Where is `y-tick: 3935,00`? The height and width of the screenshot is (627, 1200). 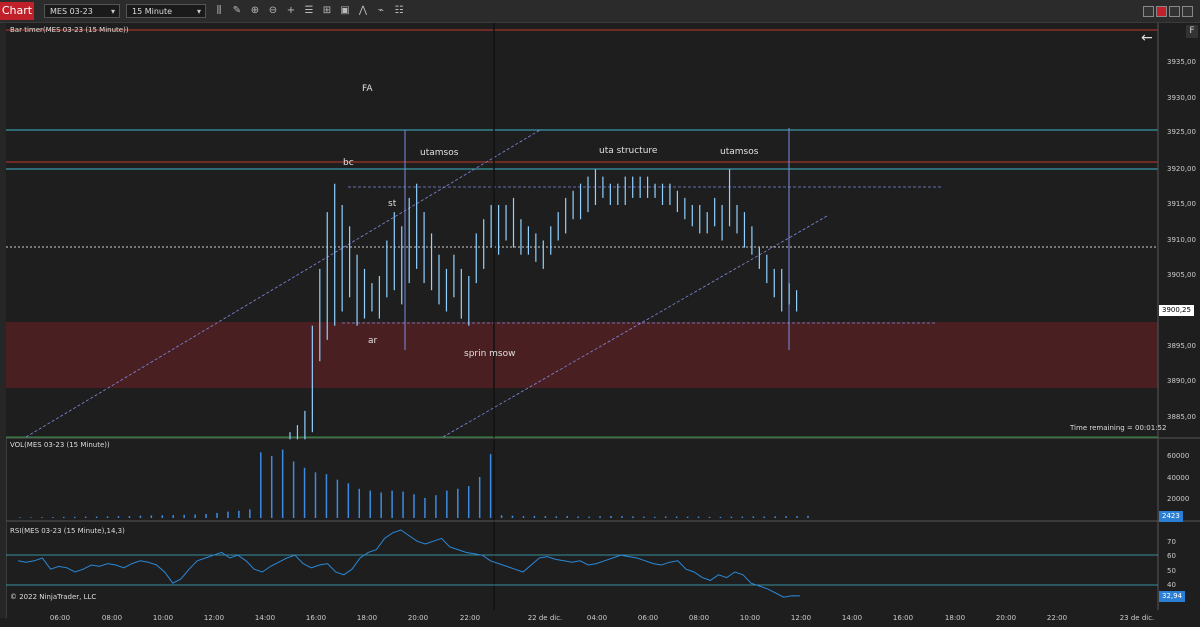 y-tick: 3935,00 is located at coordinates (1181, 62).